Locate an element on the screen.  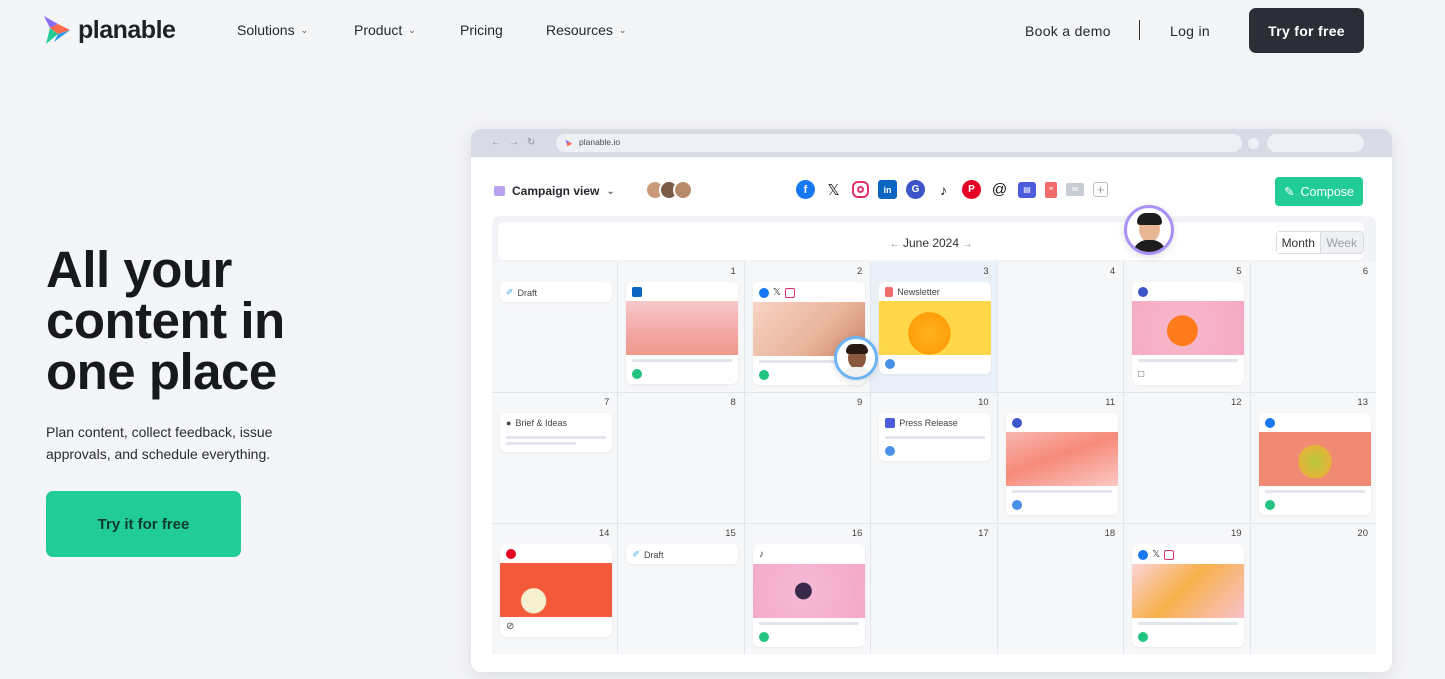
card-label: Newsletter is located at coordinates (918, 292).